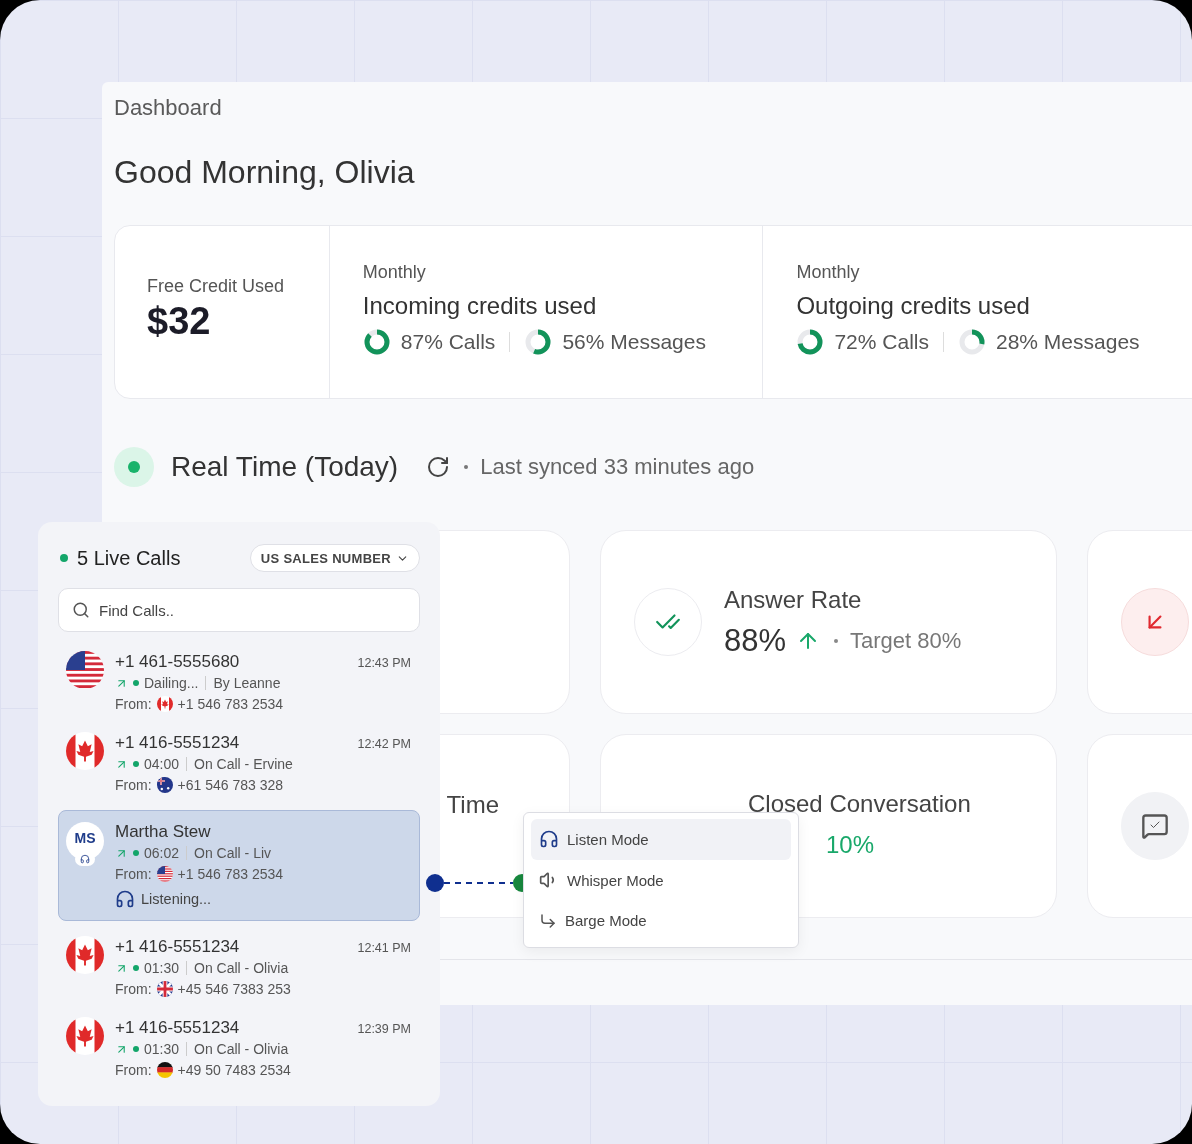 Image resolution: width=1192 pixels, height=1144 pixels. I want to click on card-title: Answer Rate, so click(793, 600).